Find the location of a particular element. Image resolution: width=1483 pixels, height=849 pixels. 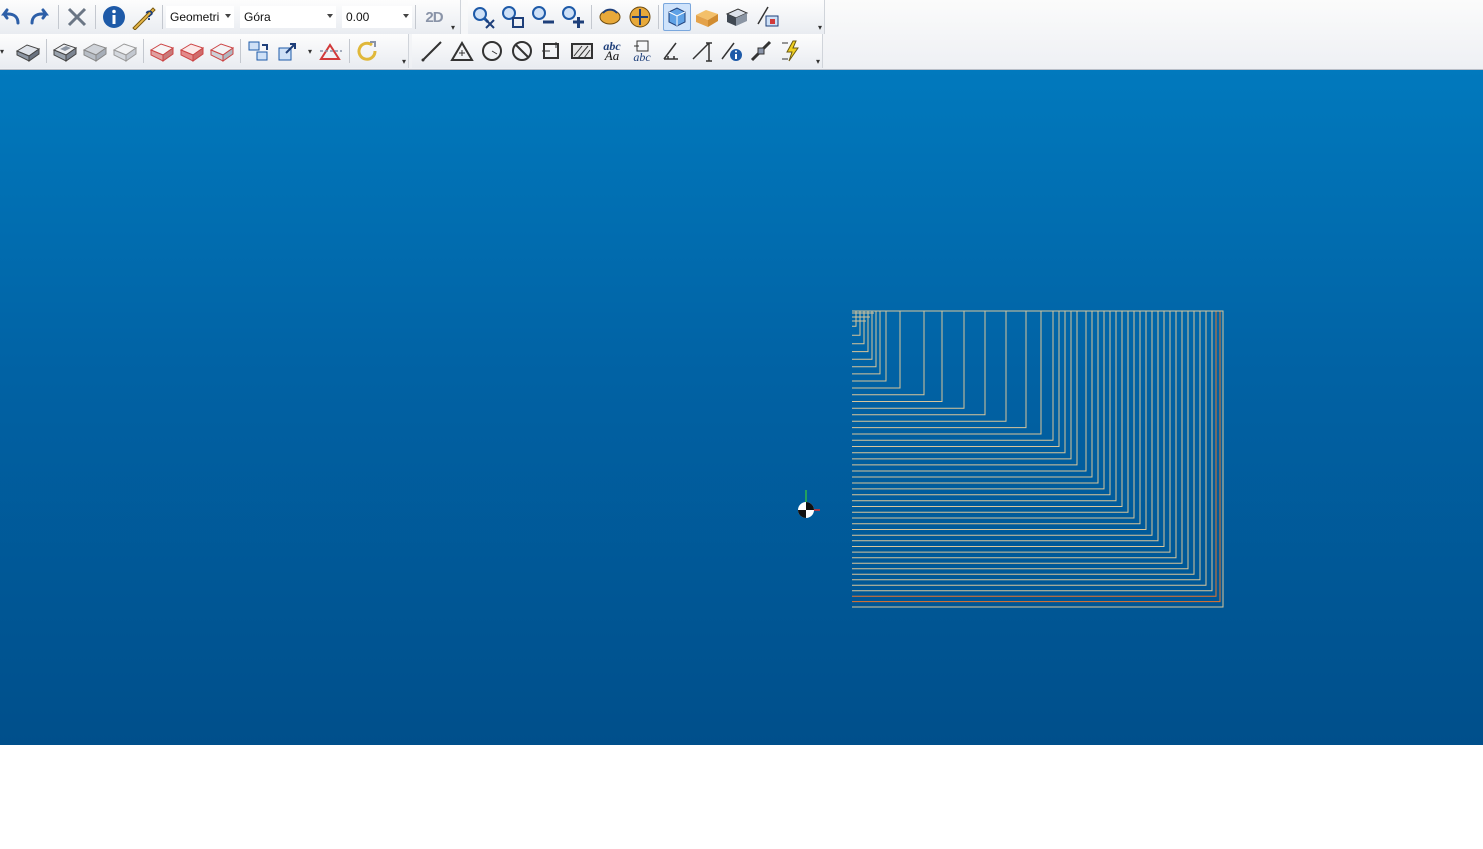

zoom-in-icon is located at coordinates (573, 17).